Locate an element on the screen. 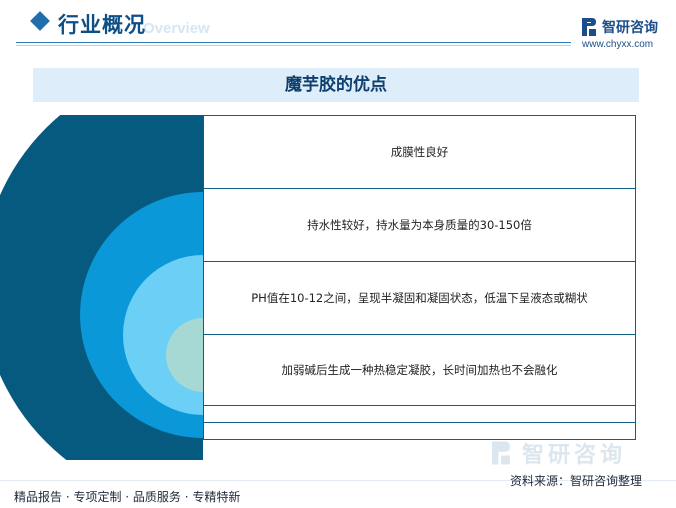 This screenshot has height=508, width=676. advantage-row-1: 成膜性良好 is located at coordinates (419, 152).